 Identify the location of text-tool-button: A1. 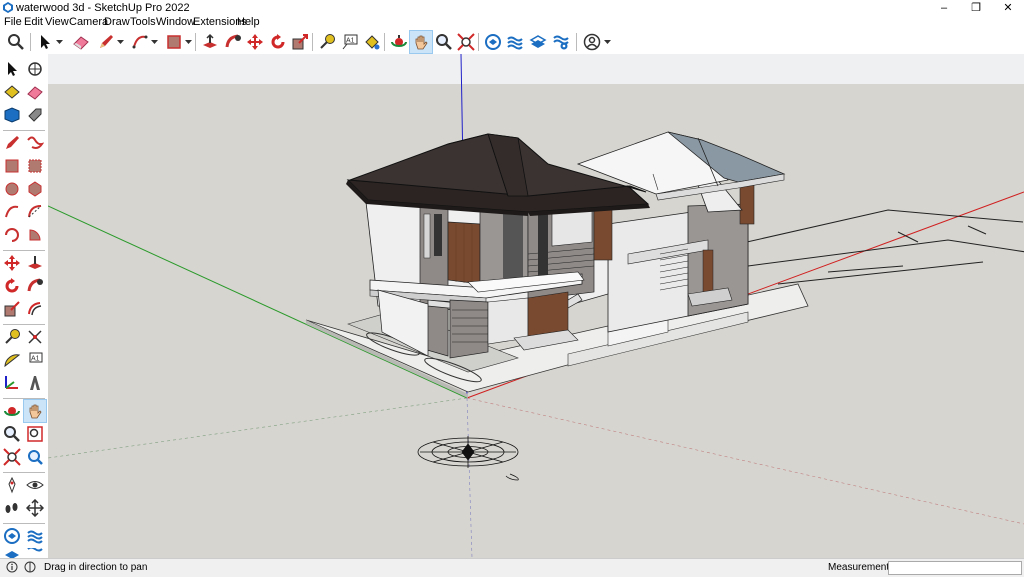
(350, 42).